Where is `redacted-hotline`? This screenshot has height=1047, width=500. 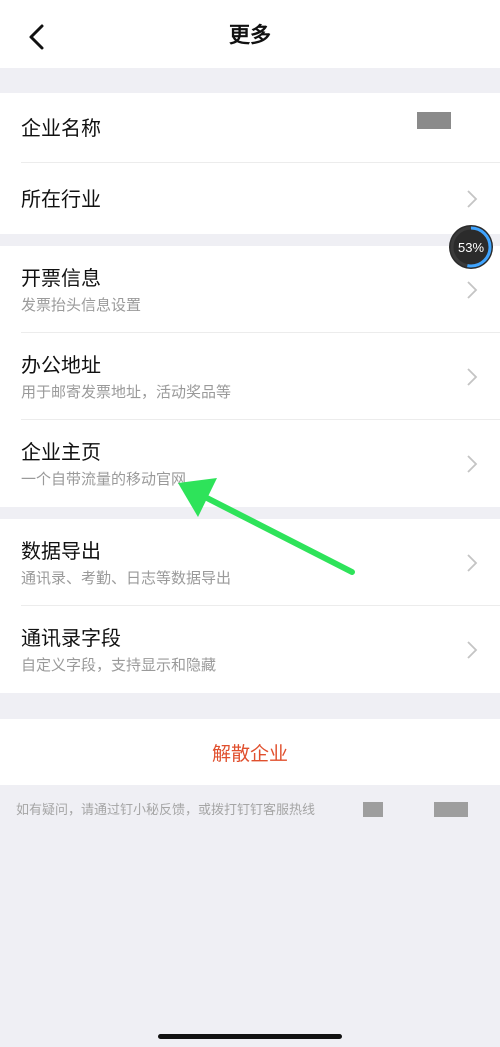 redacted-hotline is located at coordinates (373, 809).